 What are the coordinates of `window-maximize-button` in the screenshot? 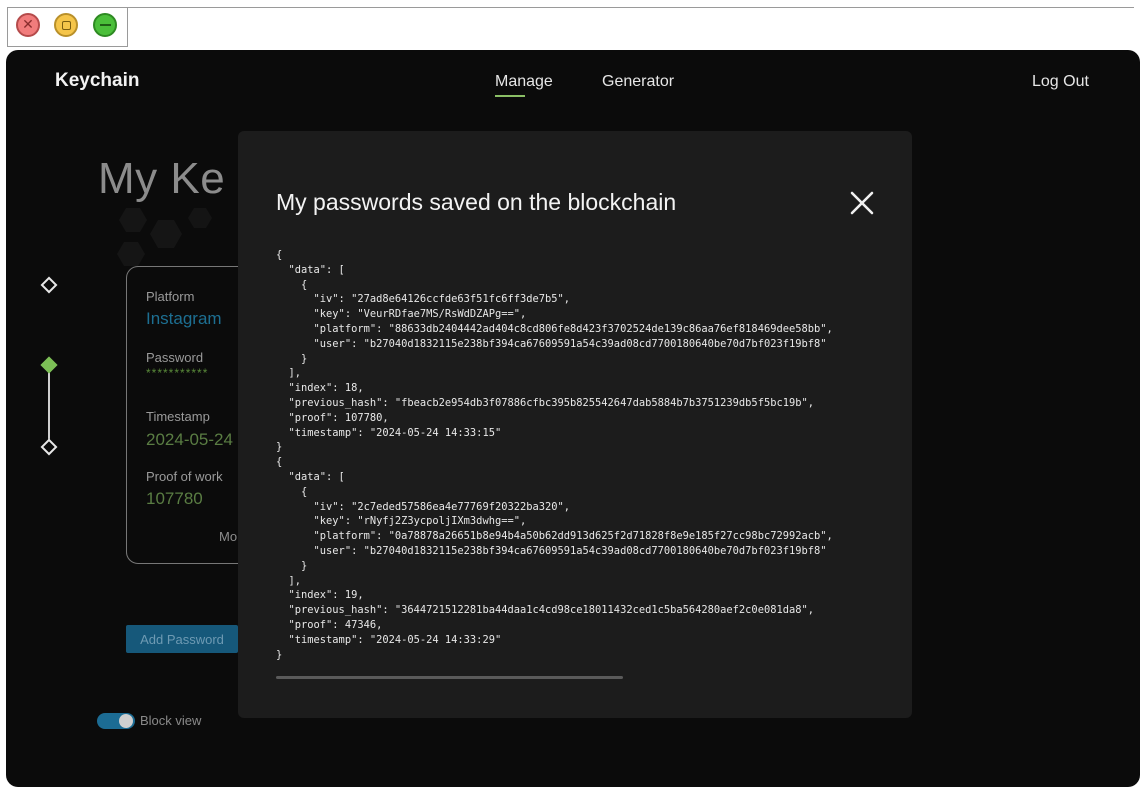 It's located at (66, 25).